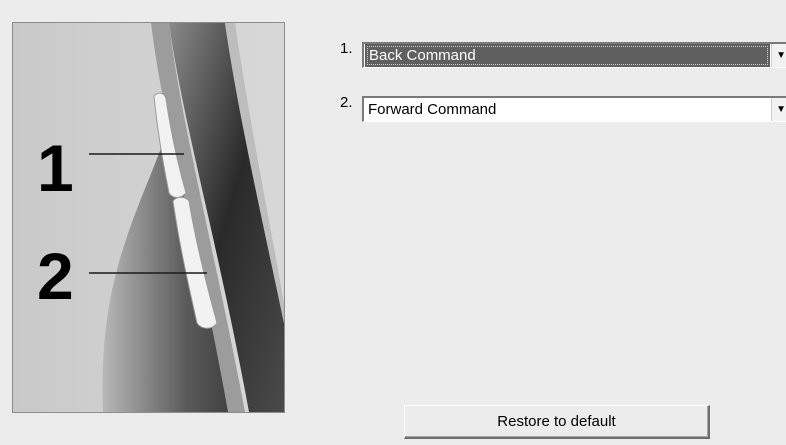 The image size is (786, 445). I want to click on row-2-number: 2., so click(346, 102).